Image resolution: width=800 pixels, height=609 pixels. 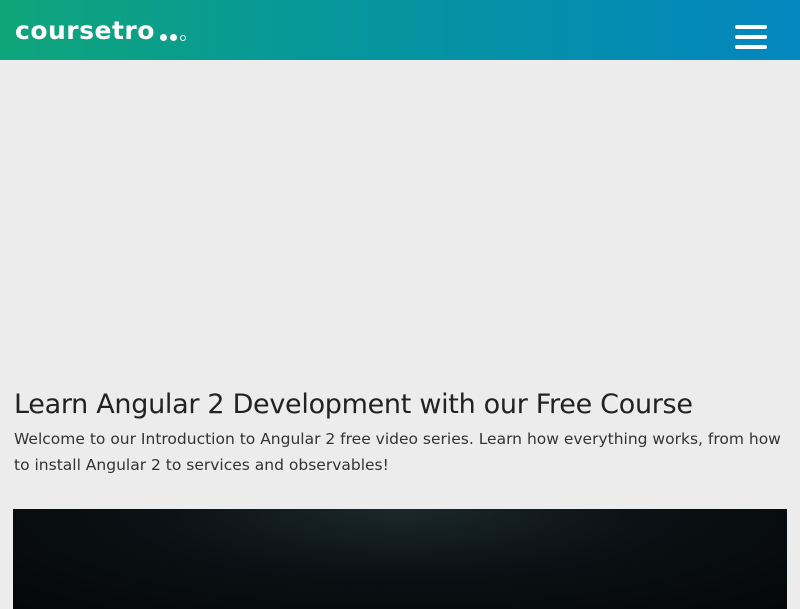 What do you see at coordinates (400, 30) in the screenshot?
I see `top-navigation-bar: coursetro` at bounding box center [400, 30].